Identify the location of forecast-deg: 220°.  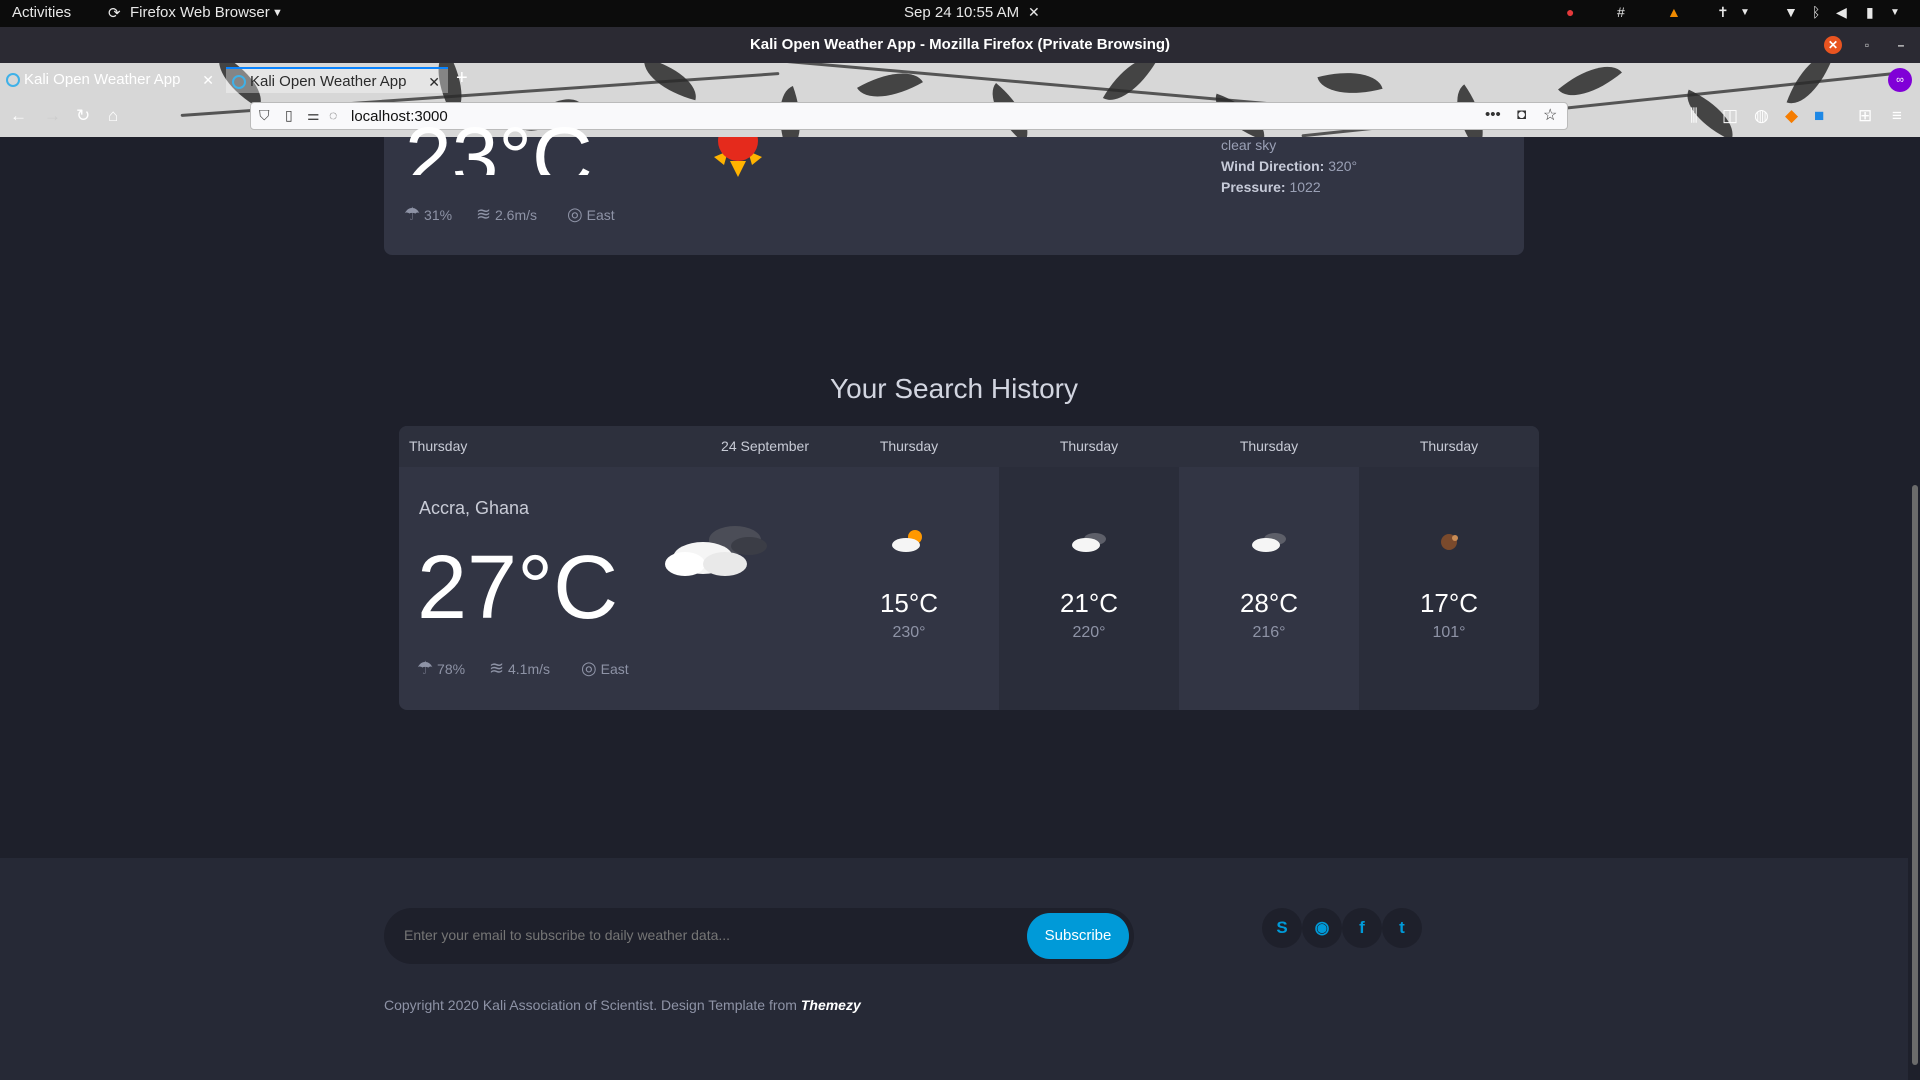
(1089, 632).